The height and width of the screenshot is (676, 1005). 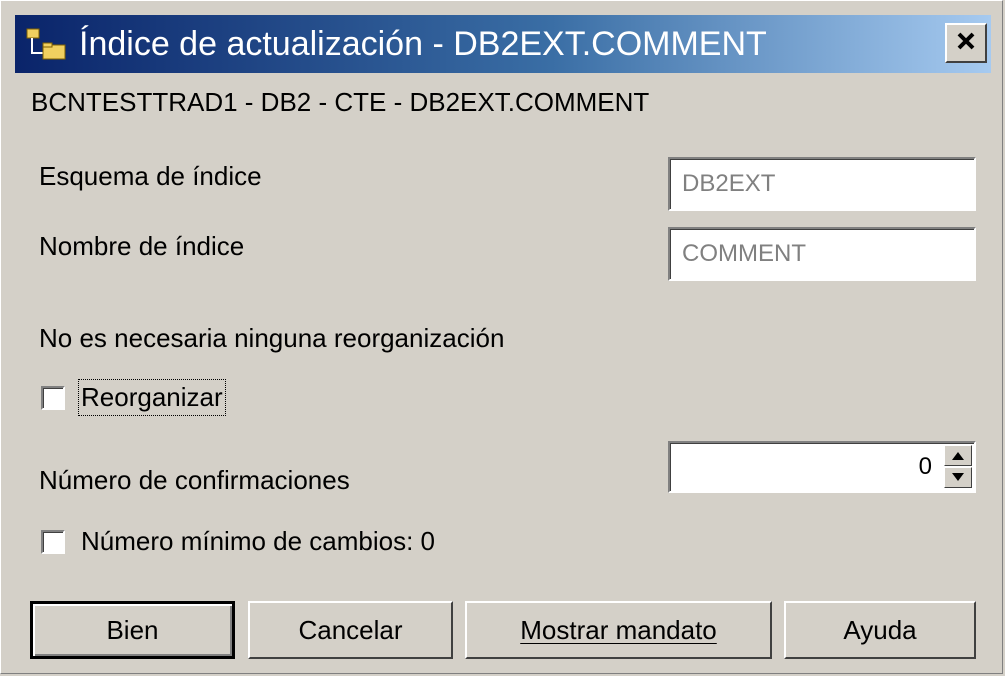 What do you see at coordinates (880, 630) in the screenshot?
I see `help-button: Ayuda` at bounding box center [880, 630].